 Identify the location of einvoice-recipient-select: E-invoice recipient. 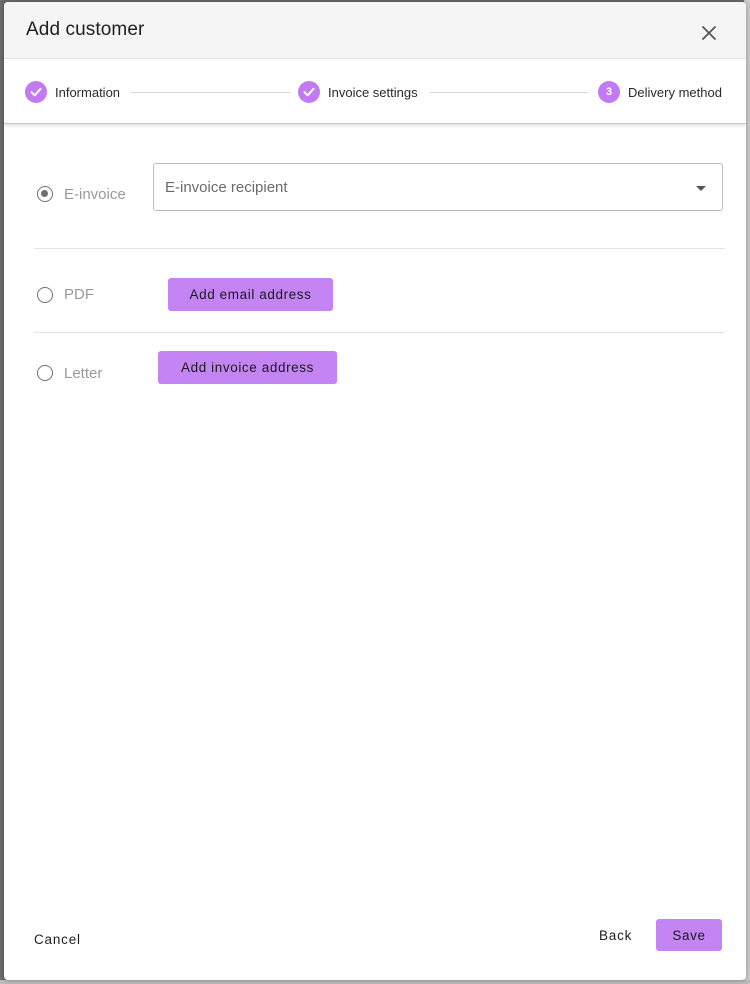
(438, 187).